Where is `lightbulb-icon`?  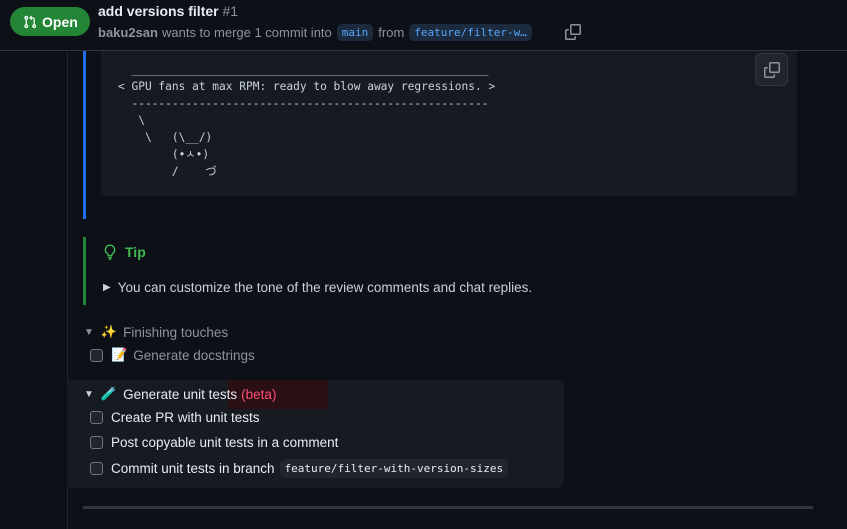 lightbulb-icon is located at coordinates (110, 252).